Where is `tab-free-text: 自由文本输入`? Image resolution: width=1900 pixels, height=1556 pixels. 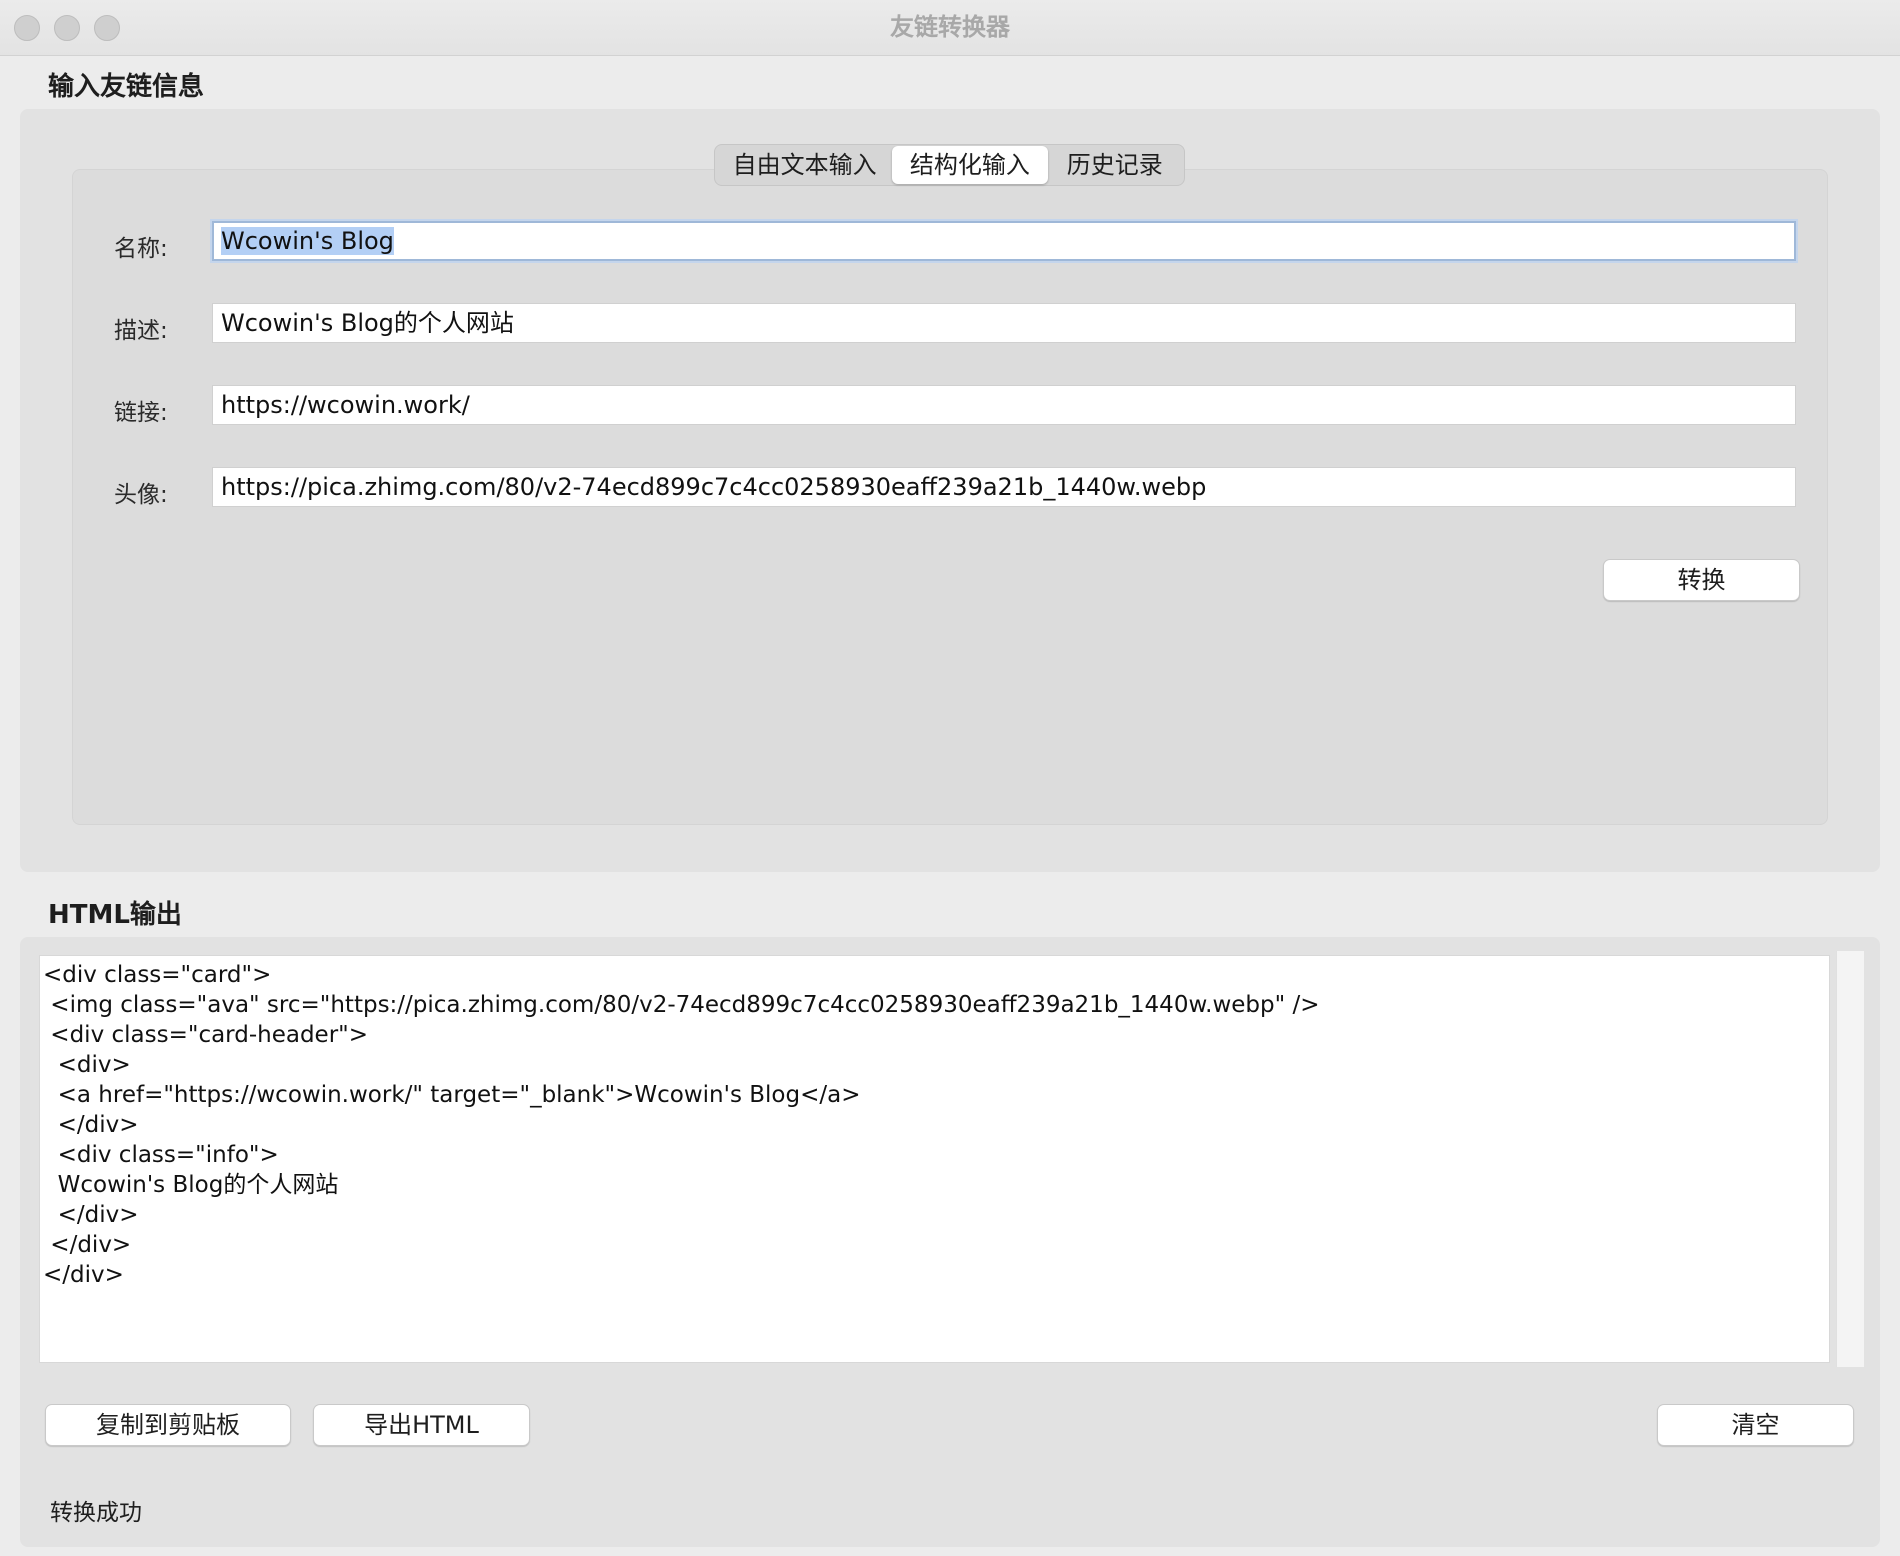 tab-free-text: 自由文本输入 is located at coordinates (804, 165).